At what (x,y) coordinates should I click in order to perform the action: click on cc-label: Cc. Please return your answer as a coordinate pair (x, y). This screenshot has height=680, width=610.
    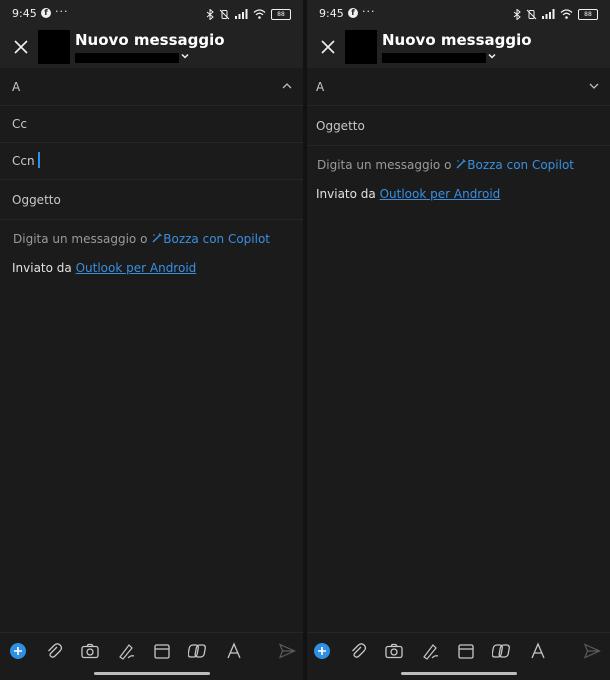
    Looking at the image, I should click on (19, 124).